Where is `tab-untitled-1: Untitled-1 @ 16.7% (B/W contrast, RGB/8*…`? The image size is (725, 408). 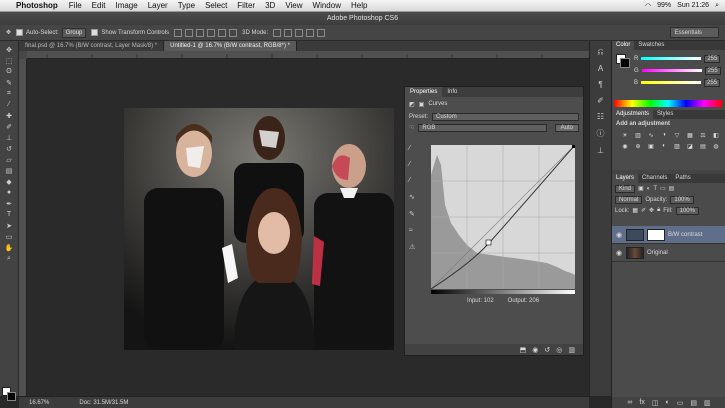
tab-untitled-1: Untitled-1 @ 16.7% (B/W contrast, RGB/8*… is located at coordinates (230, 46).